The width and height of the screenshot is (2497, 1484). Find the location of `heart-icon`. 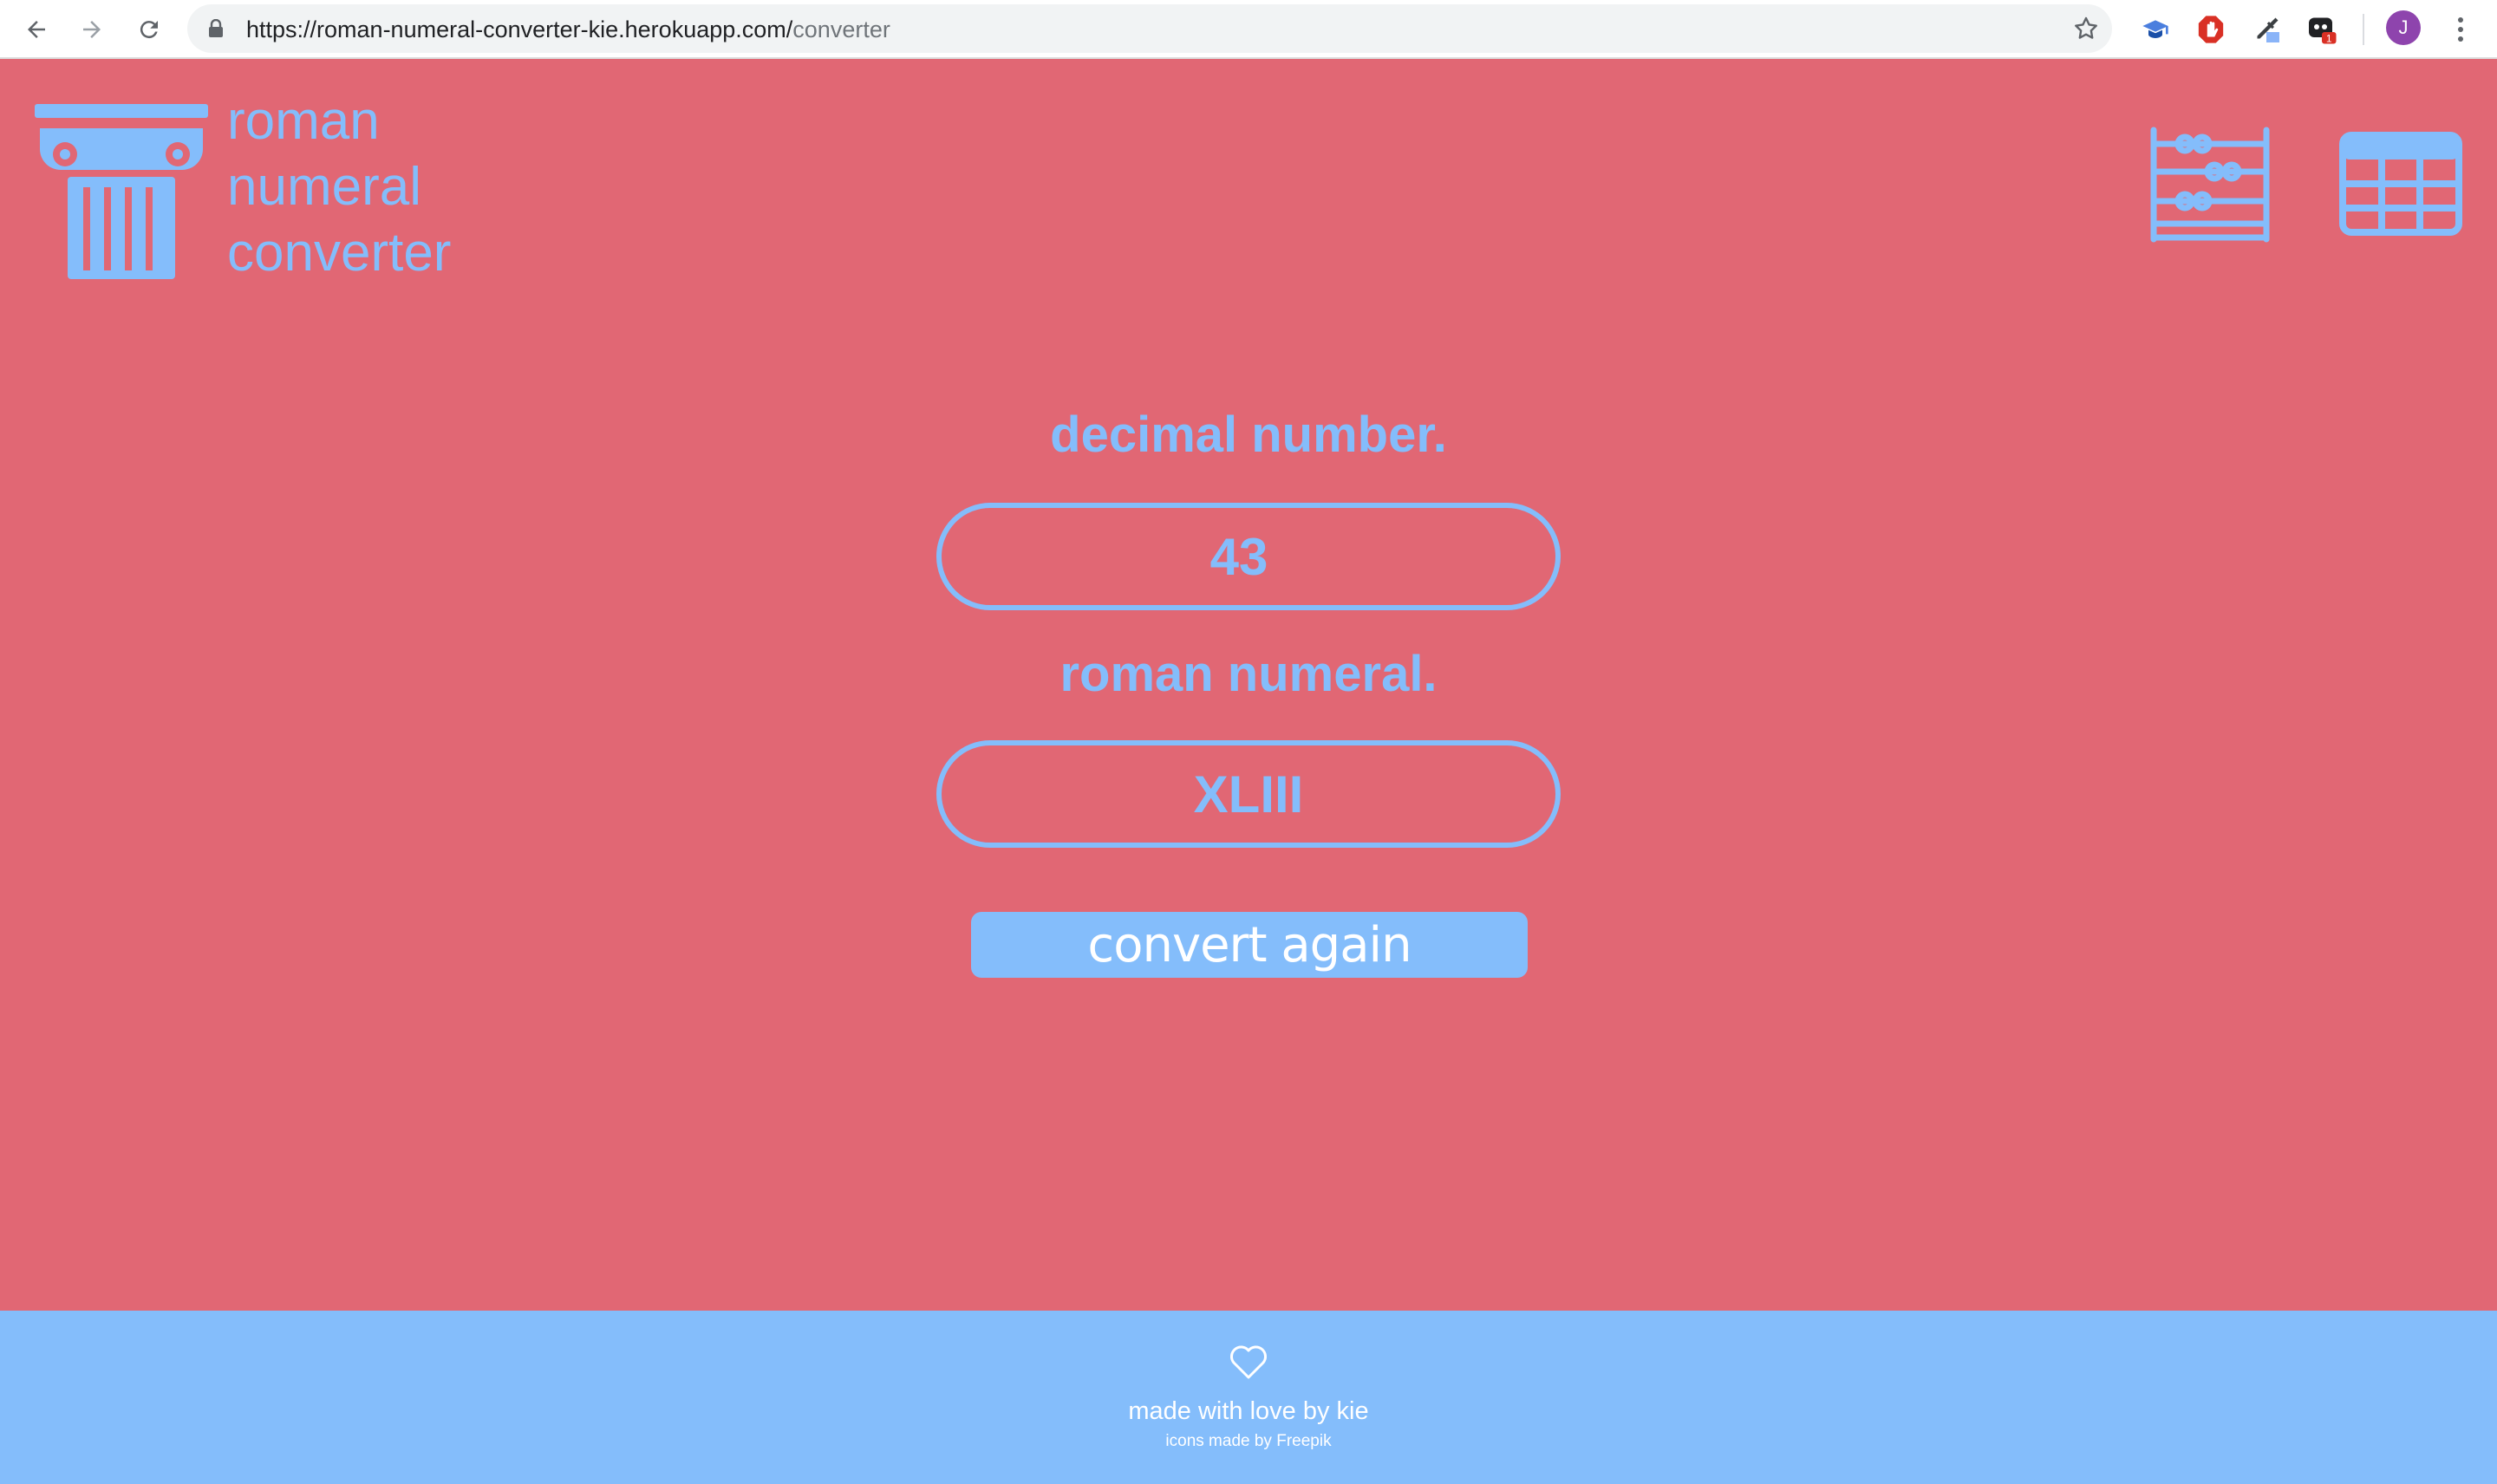

heart-icon is located at coordinates (1248, 1362).